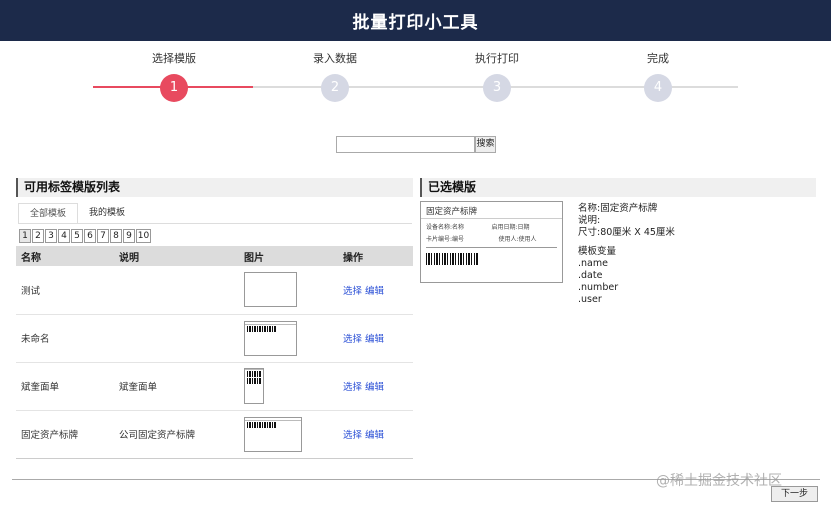  What do you see at coordinates (103, 236) in the screenshot?
I see `page-7: 7` at bounding box center [103, 236].